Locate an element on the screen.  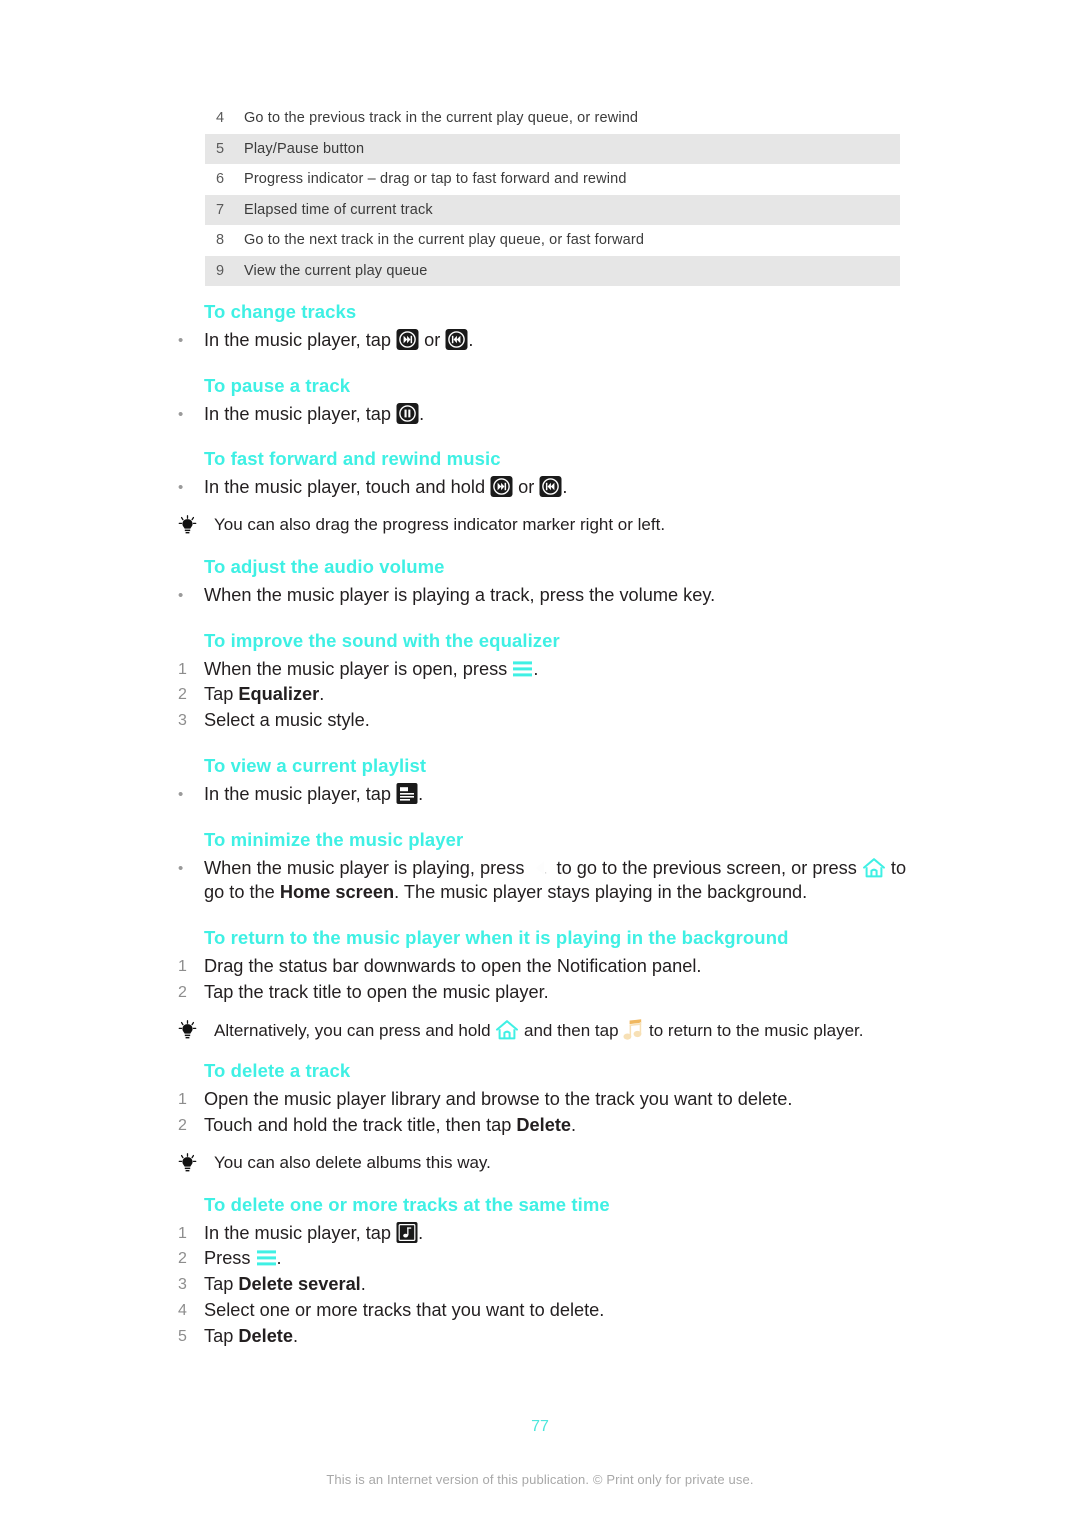
list-item: In the music player, tap . is located at coordinates (543, 794).